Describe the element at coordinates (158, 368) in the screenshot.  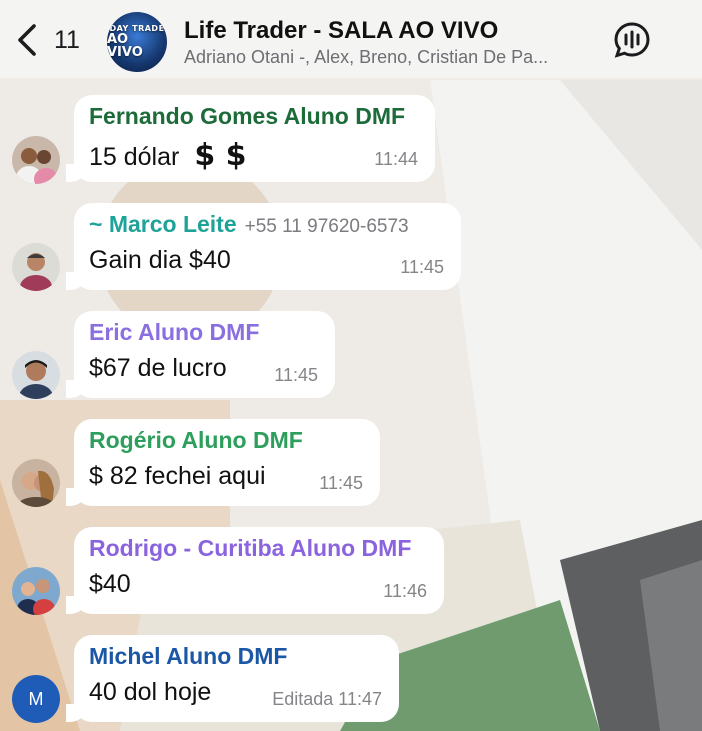
I see `message-text: $67 de lucro` at that location.